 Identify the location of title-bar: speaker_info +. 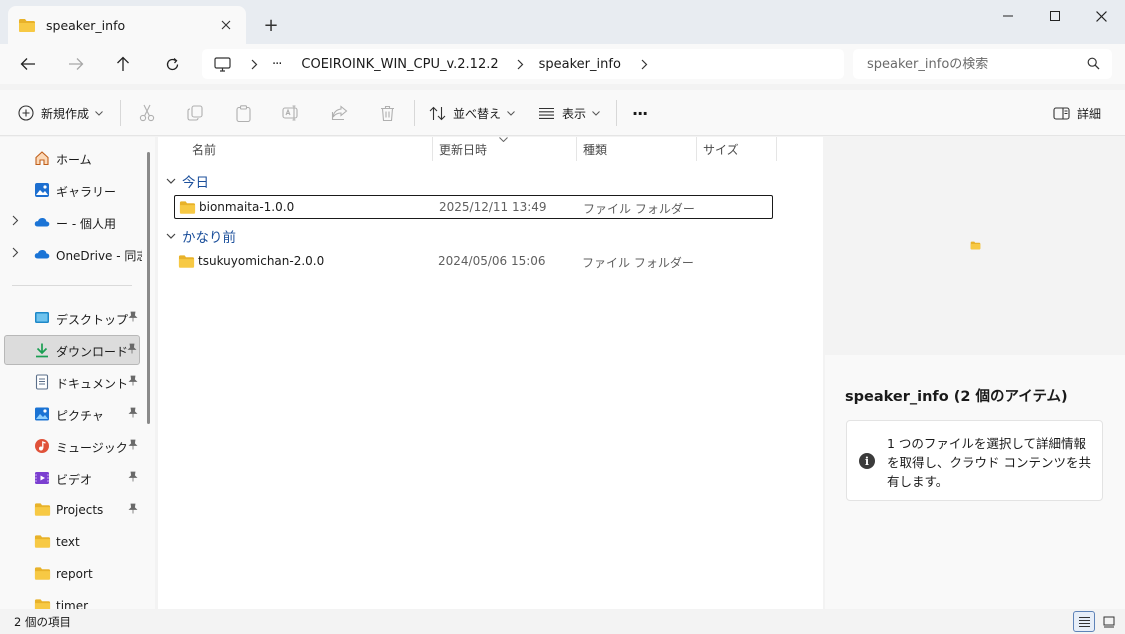
(562, 22).